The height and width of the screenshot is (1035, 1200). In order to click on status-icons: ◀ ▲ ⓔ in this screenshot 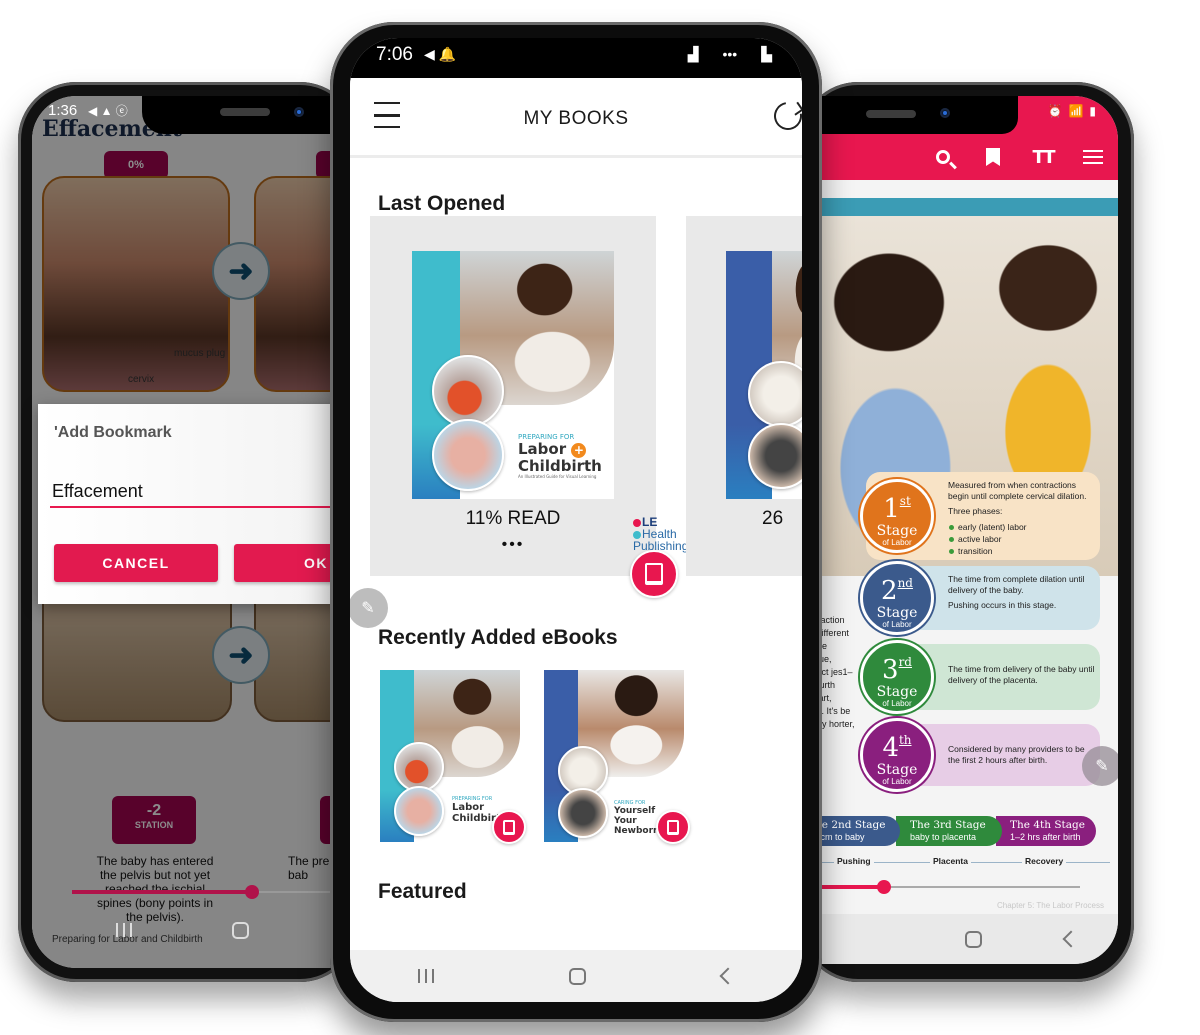, I will do `click(108, 111)`.